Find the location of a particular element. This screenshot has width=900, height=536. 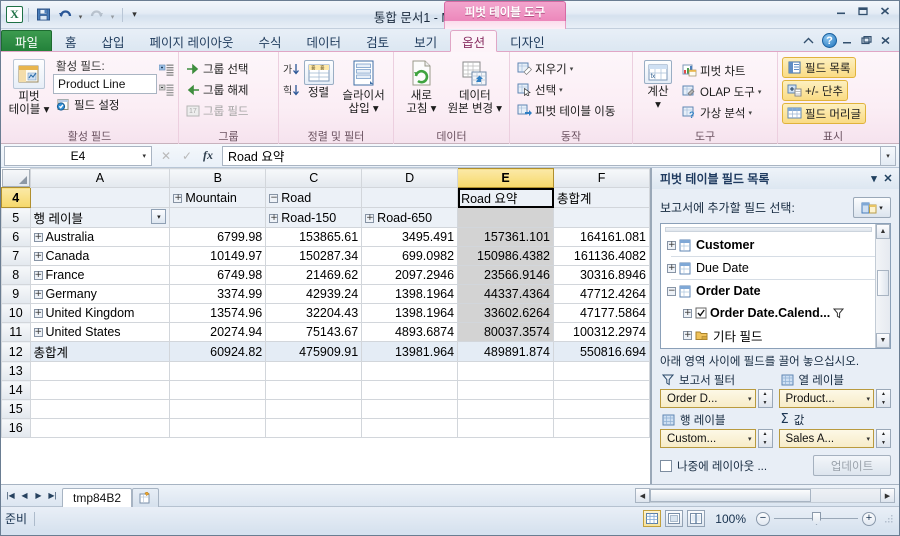

enter-formula-icon: ✓ is located at coordinates (187, 156).